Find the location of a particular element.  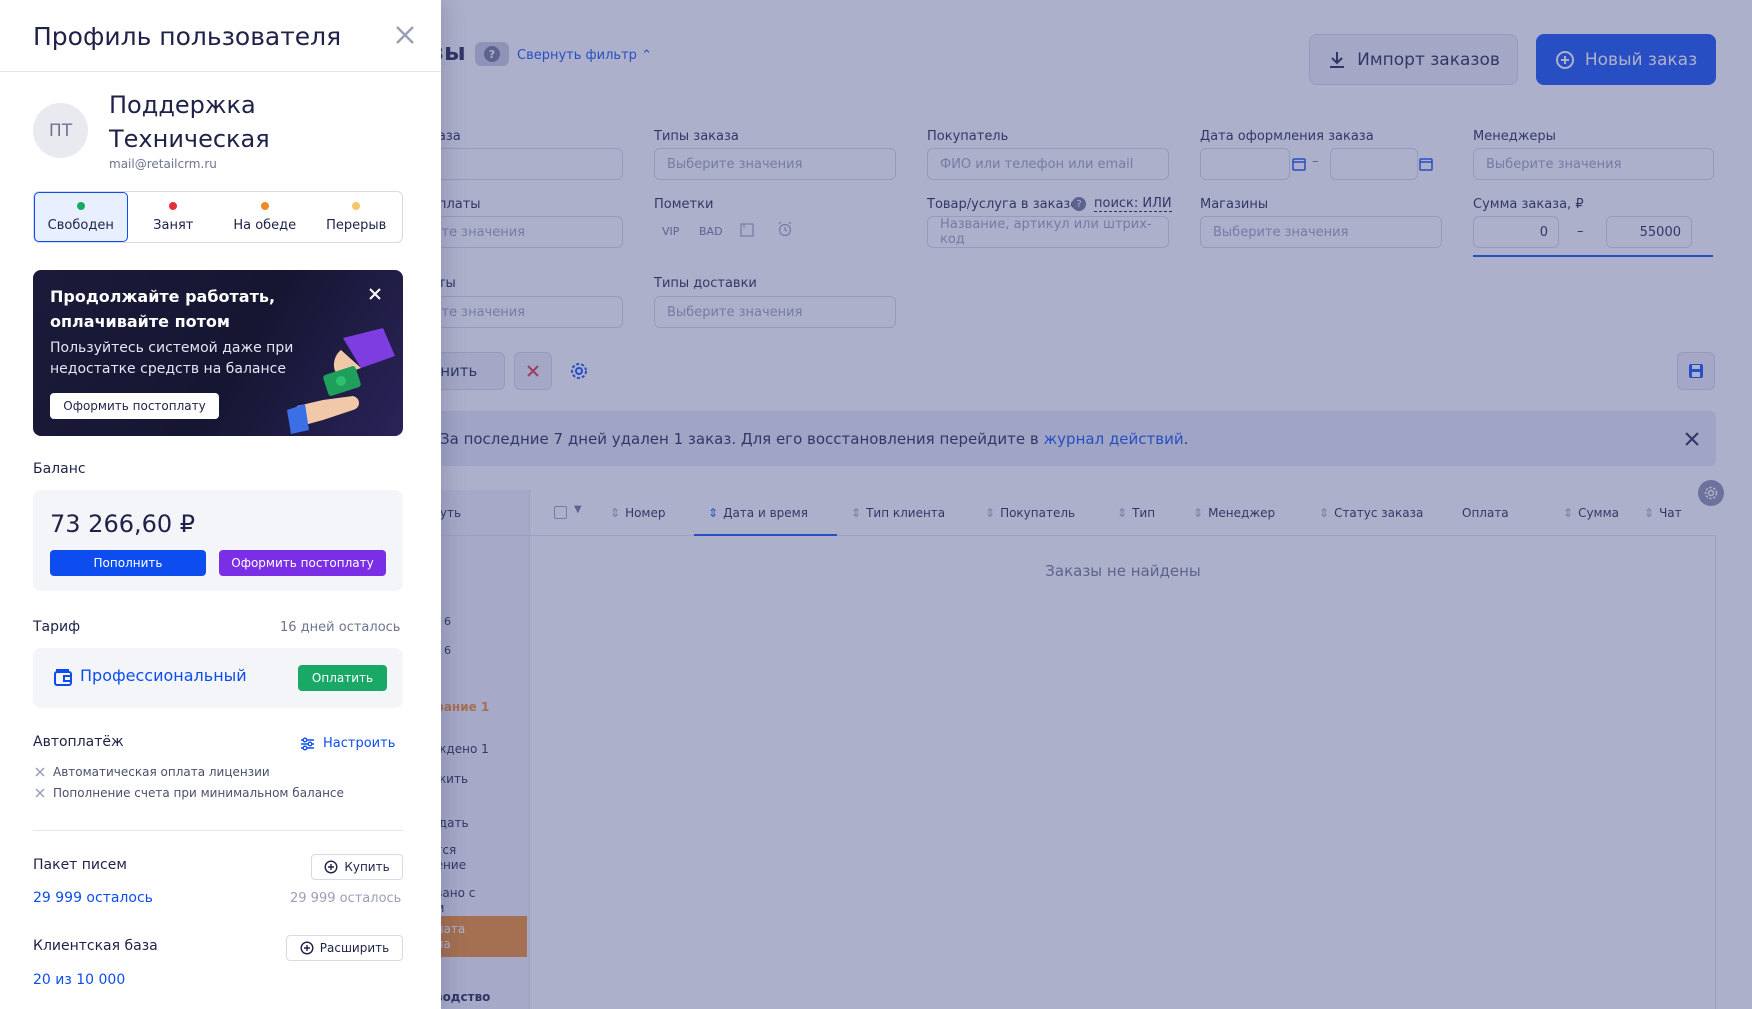

order-types-select: Выберите значения is located at coordinates (775, 164).